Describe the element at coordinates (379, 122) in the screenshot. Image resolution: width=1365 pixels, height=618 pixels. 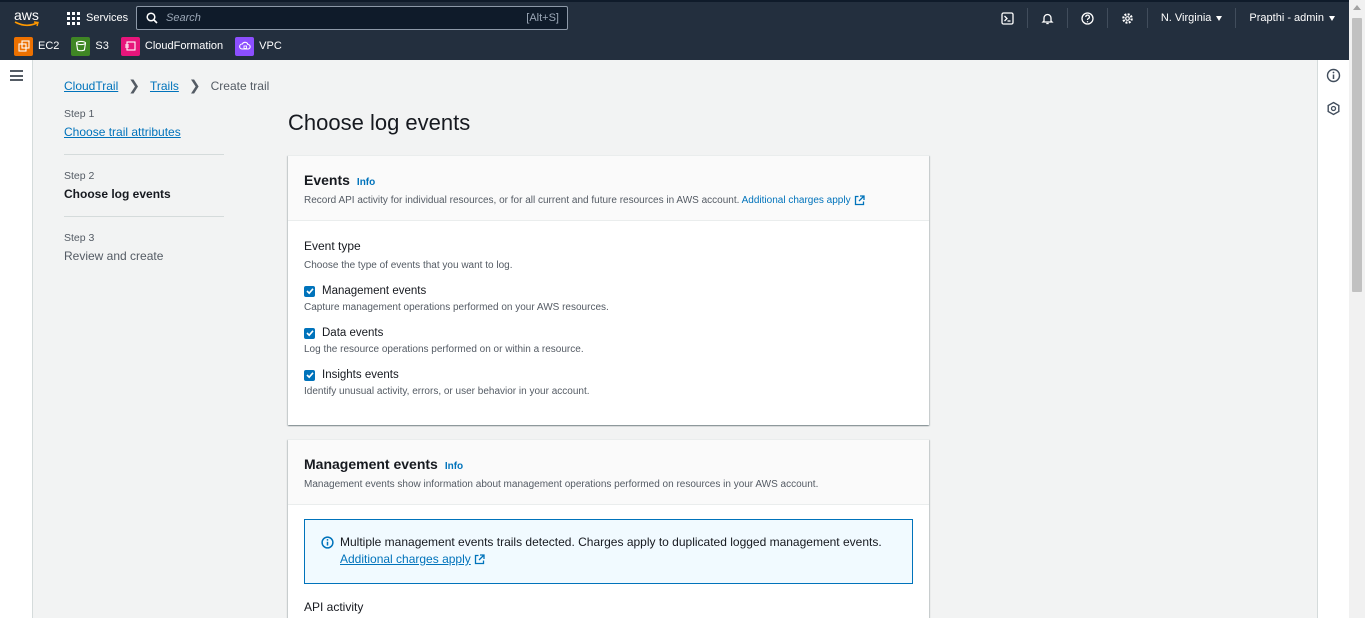
I see `page-title: Choose log events` at that location.